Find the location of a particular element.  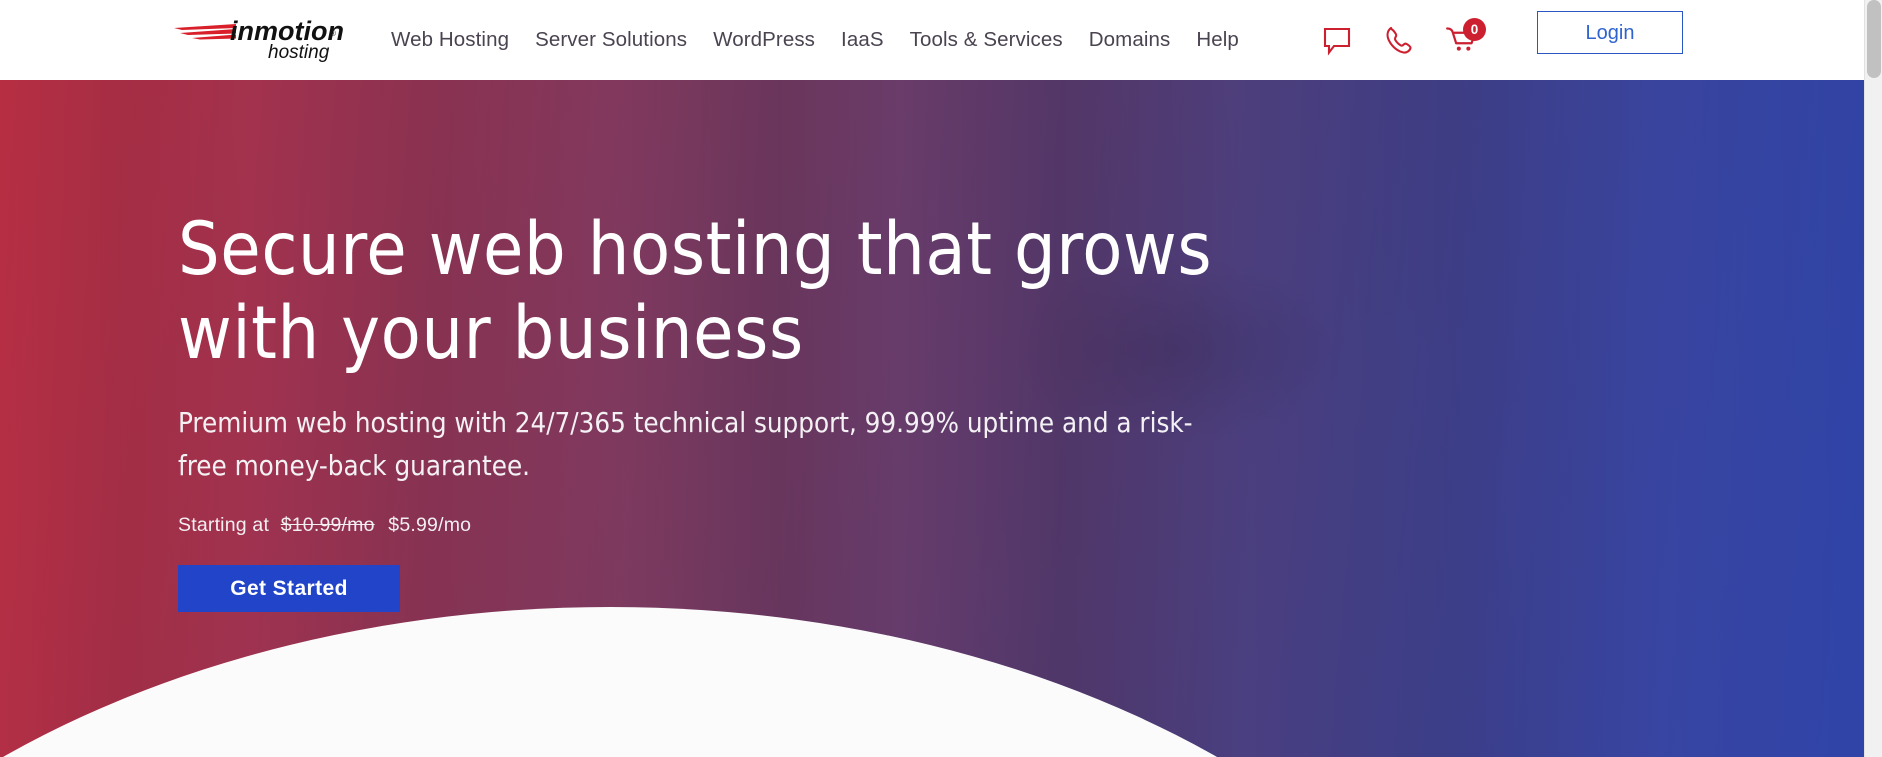

nav-item-domains: Domains is located at coordinates (1130, 40).